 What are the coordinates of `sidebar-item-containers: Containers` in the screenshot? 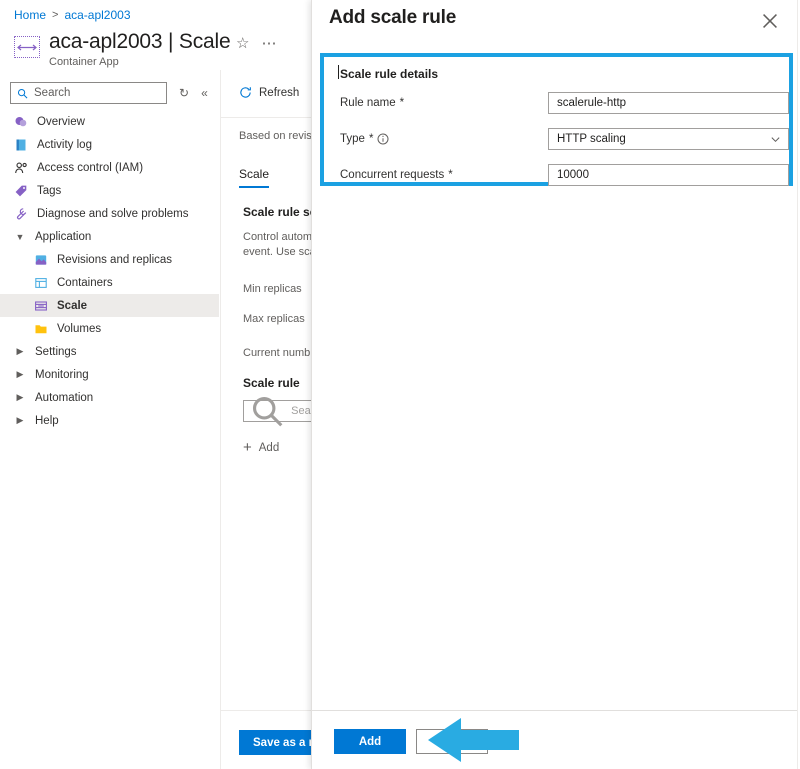 It's located at (109, 282).